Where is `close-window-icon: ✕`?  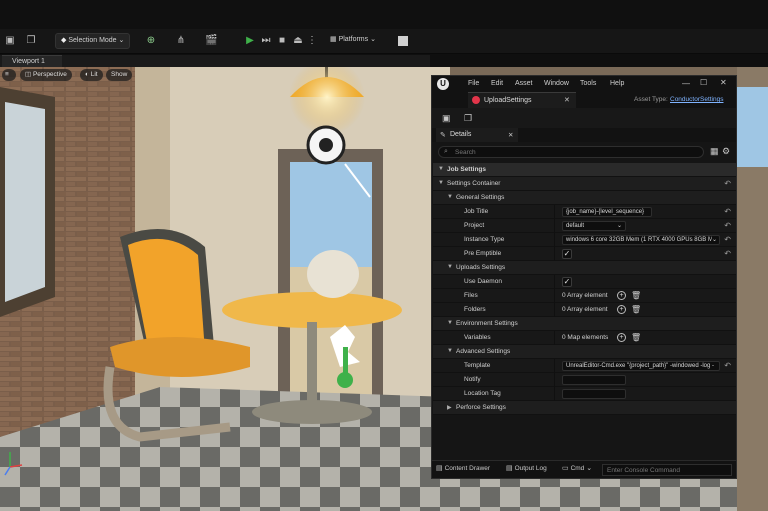
close-window-icon: ✕ is located at coordinates (723, 82).